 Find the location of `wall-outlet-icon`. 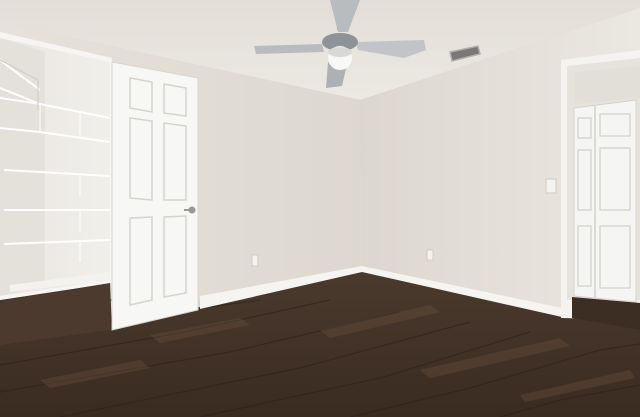

wall-outlet-icon is located at coordinates (430, 255).